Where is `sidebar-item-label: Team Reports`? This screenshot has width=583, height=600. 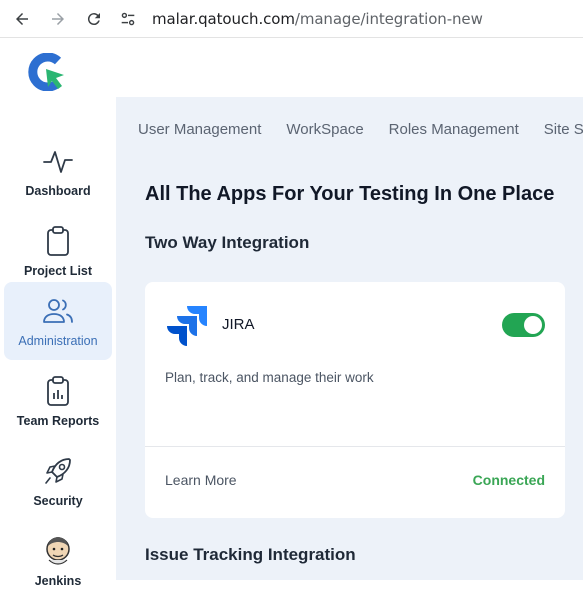
sidebar-item-label: Team Reports is located at coordinates (58, 421).